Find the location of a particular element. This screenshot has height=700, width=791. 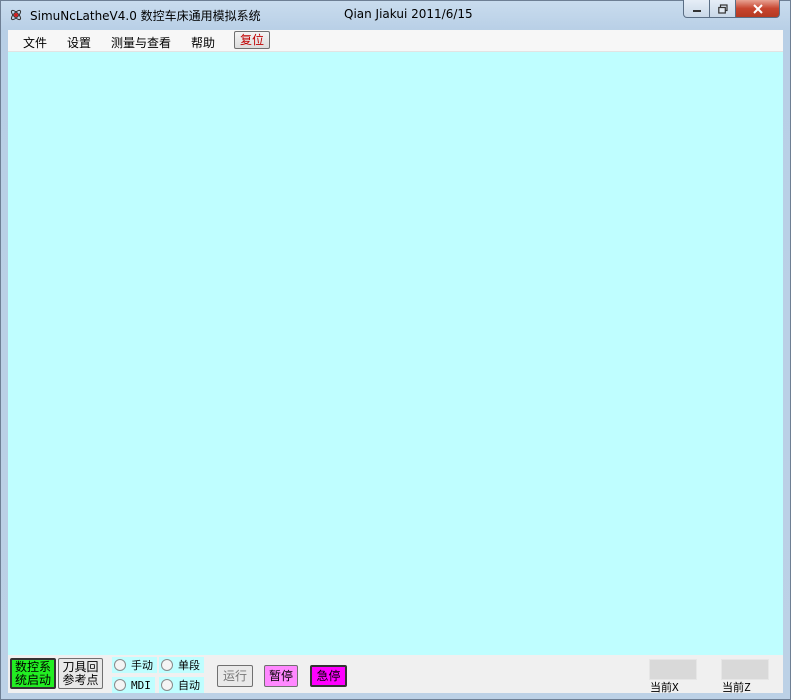

atom-icon is located at coordinates (16, 15).